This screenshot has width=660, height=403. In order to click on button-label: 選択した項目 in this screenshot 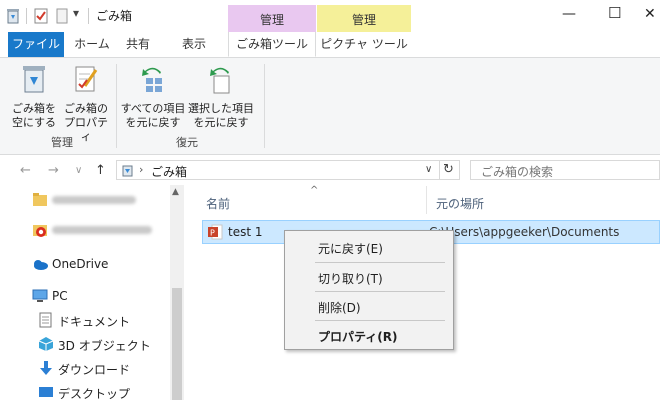, I will do `click(221, 108)`.